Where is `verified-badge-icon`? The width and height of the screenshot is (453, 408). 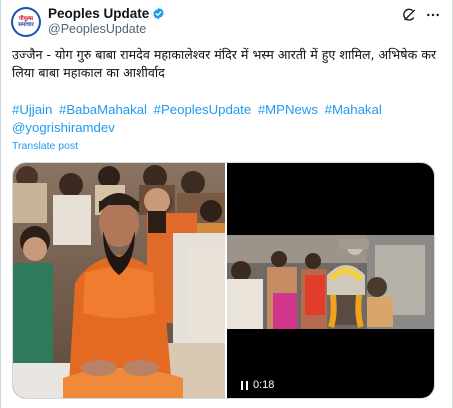 verified-badge-icon is located at coordinates (158, 13).